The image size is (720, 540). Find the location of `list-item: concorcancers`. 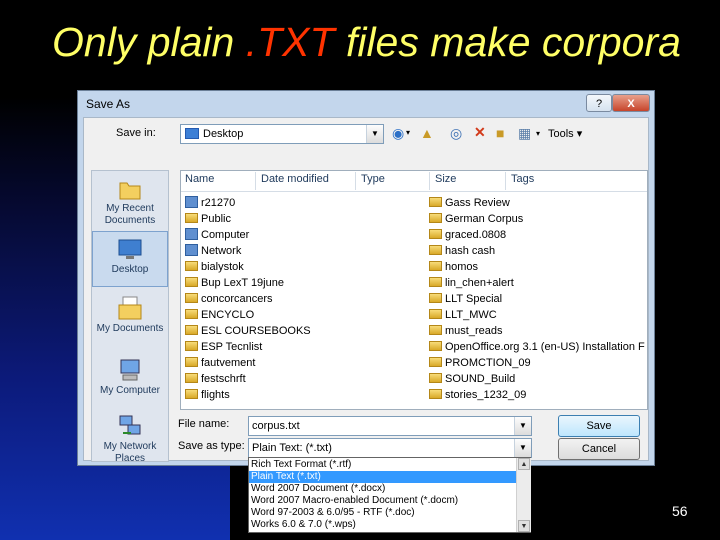

list-item: concorcancers is located at coordinates (229, 299).